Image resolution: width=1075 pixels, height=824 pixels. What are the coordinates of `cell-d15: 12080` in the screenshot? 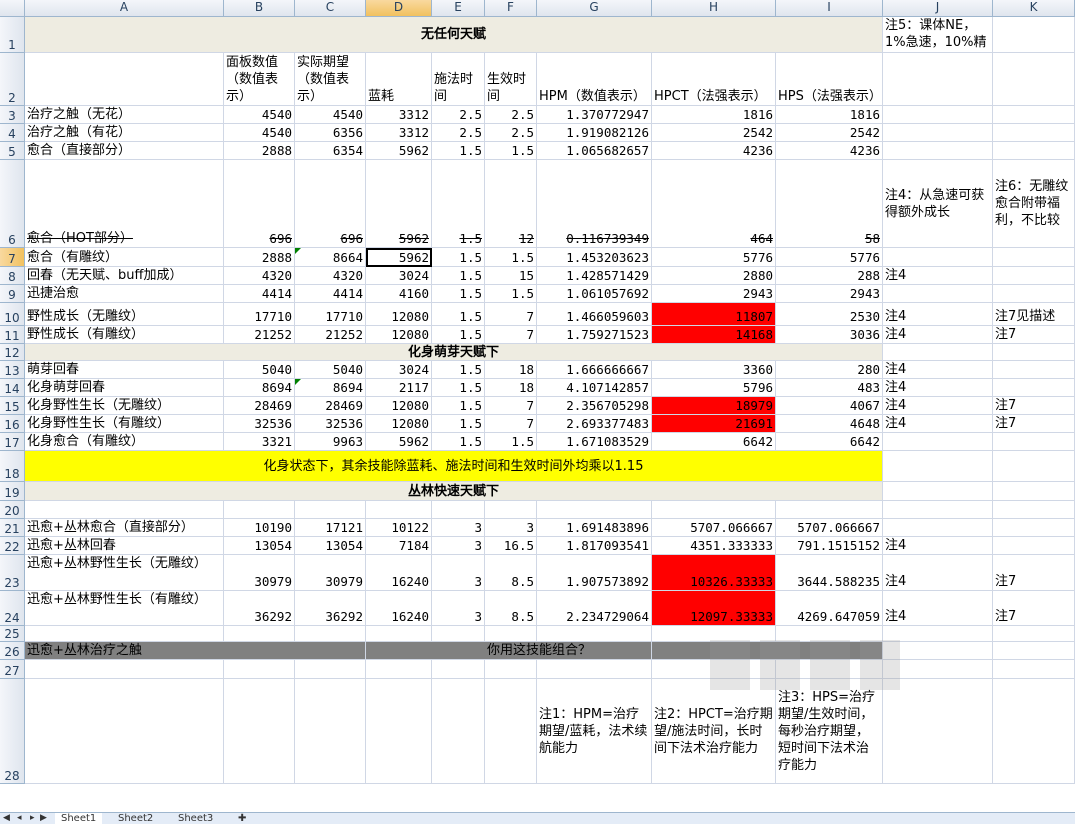 It's located at (399, 406).